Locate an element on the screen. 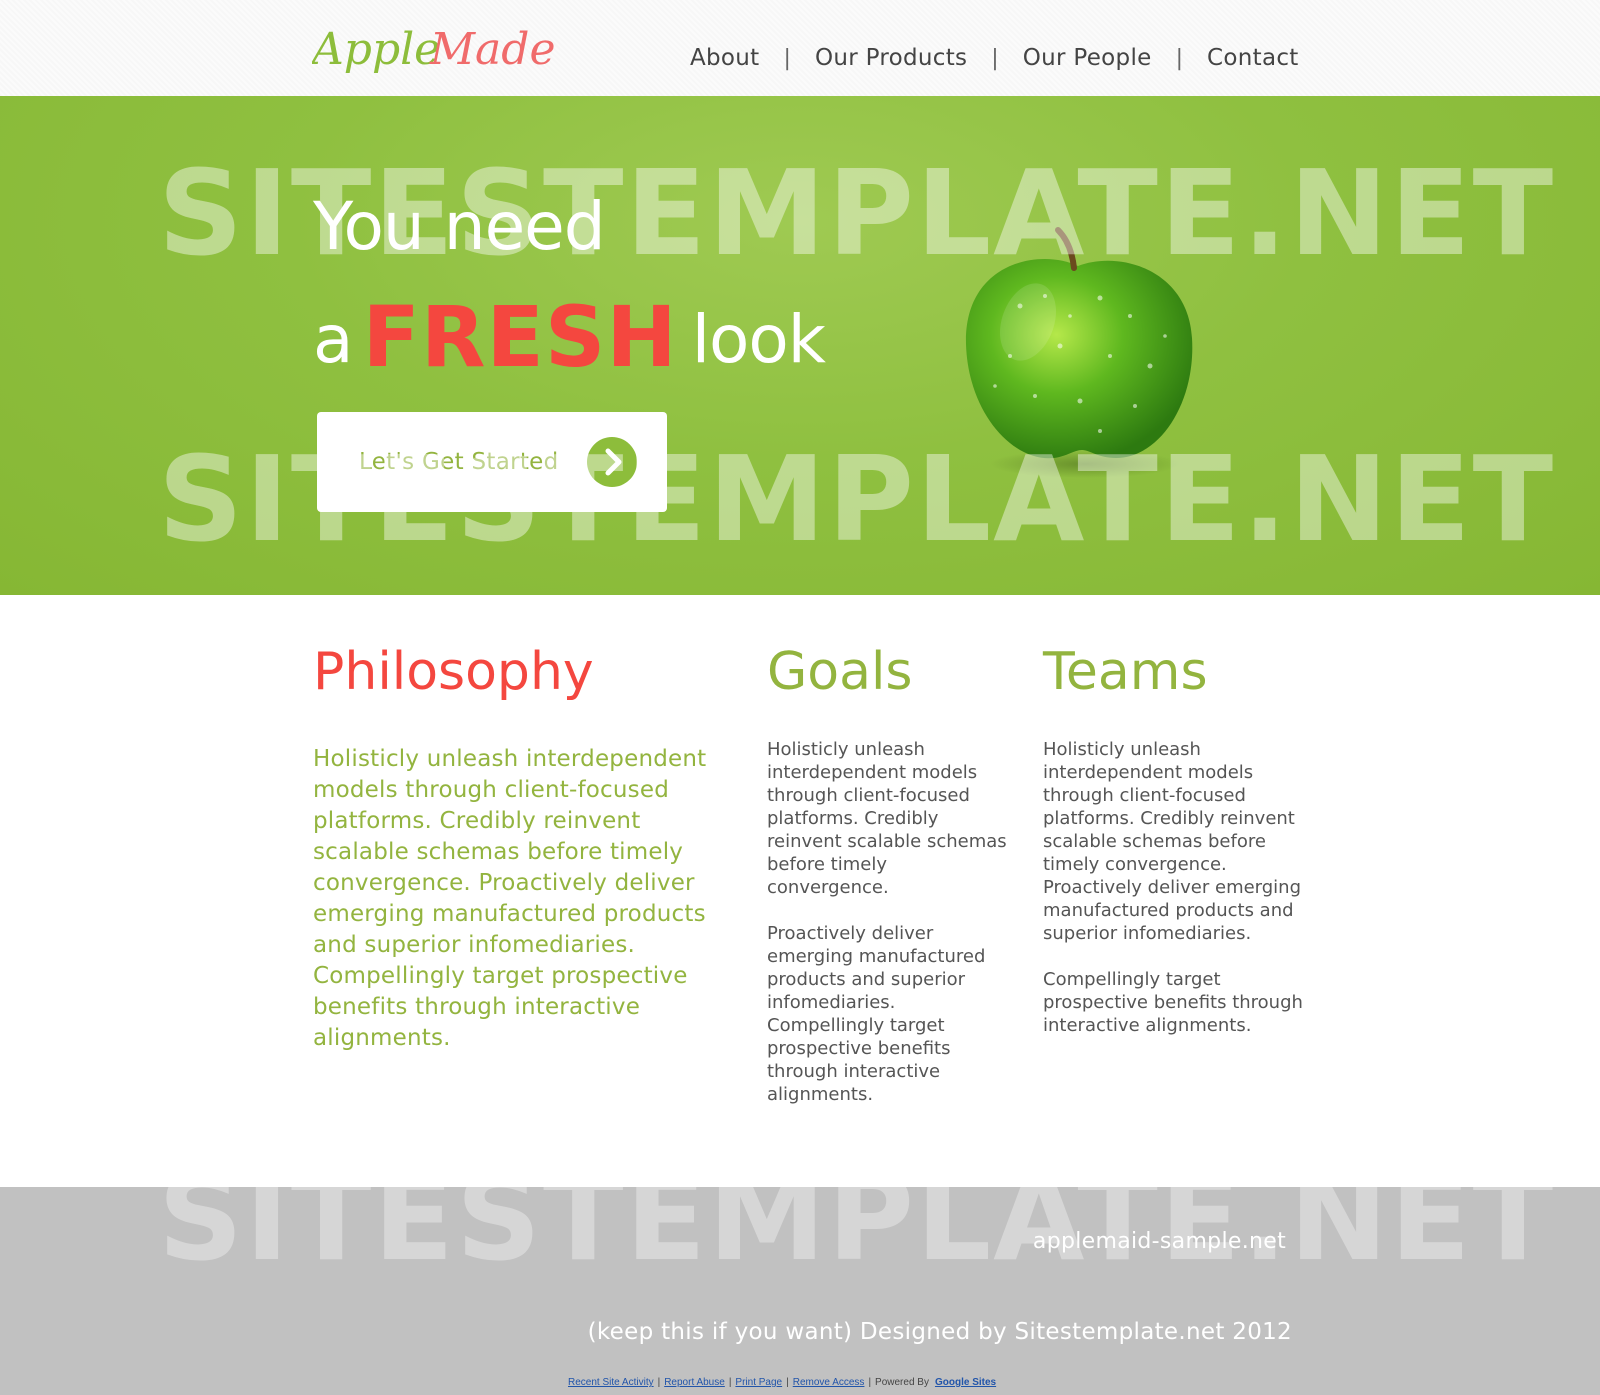  nav-our-products: Our Products is located at coordinates (891, 58).